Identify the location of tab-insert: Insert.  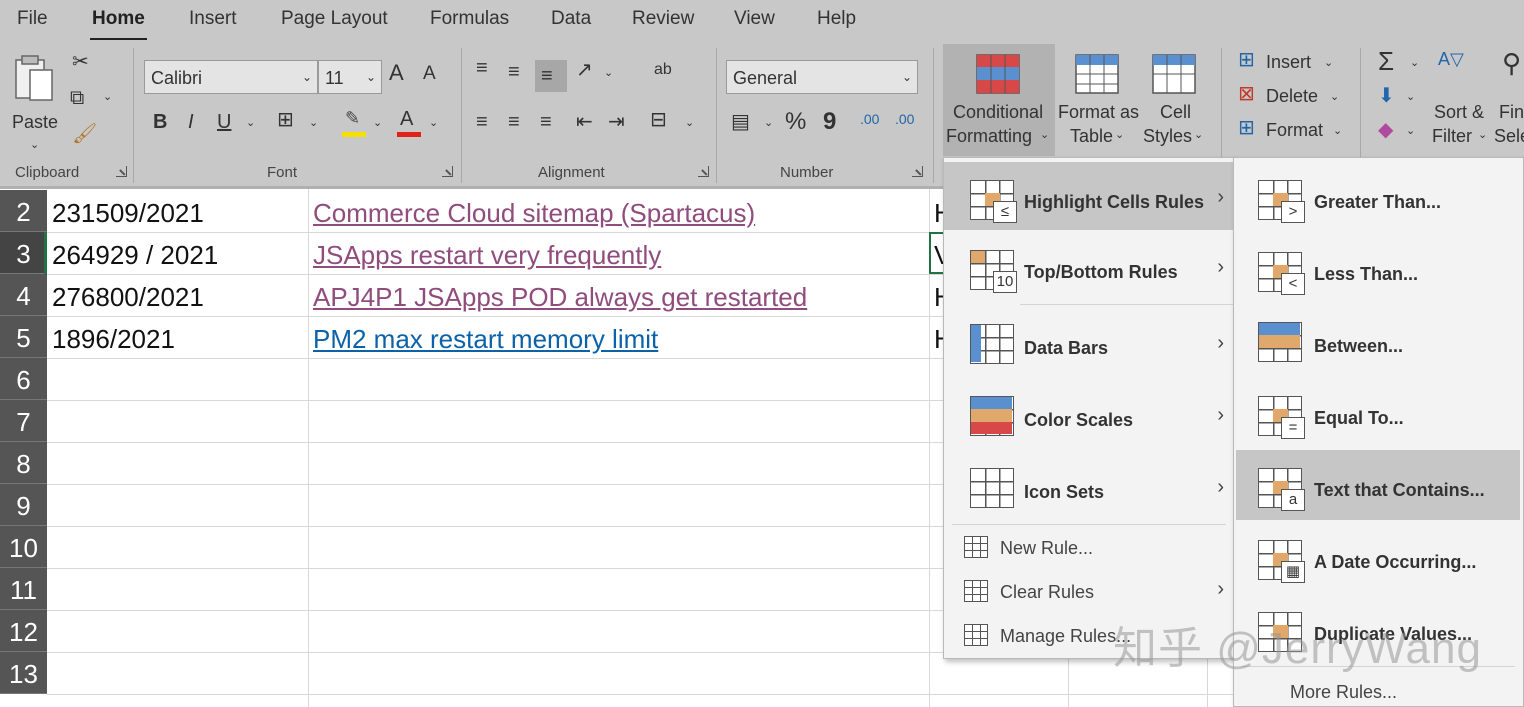
(213, 19).